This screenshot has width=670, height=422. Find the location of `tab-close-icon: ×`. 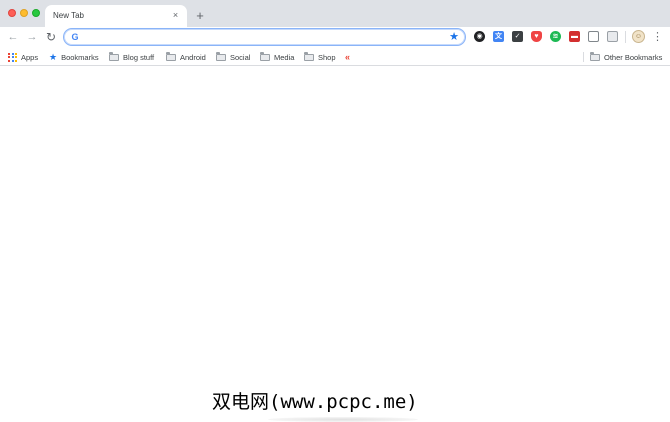

tab-close-icon: × is located at coordinates (175, 15).